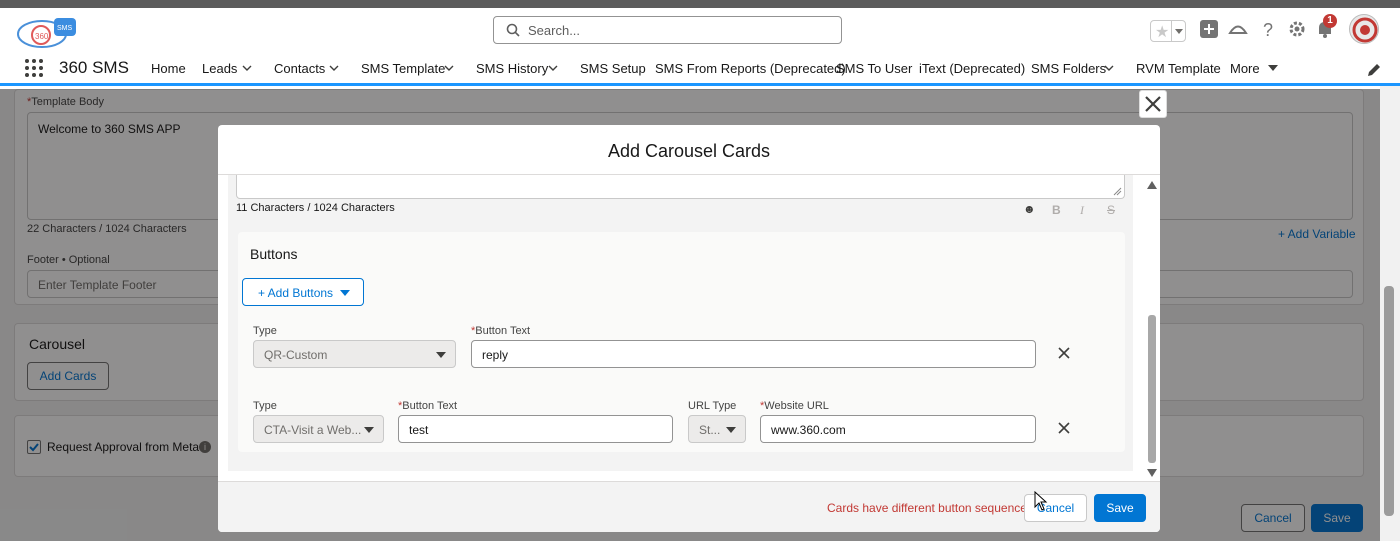 This screenshot has height=541, width=1400. What do you see at coordinates (1152, 185) in the screenshot?
I see `scroll-up-icon` at bounding box center [1152, 185].